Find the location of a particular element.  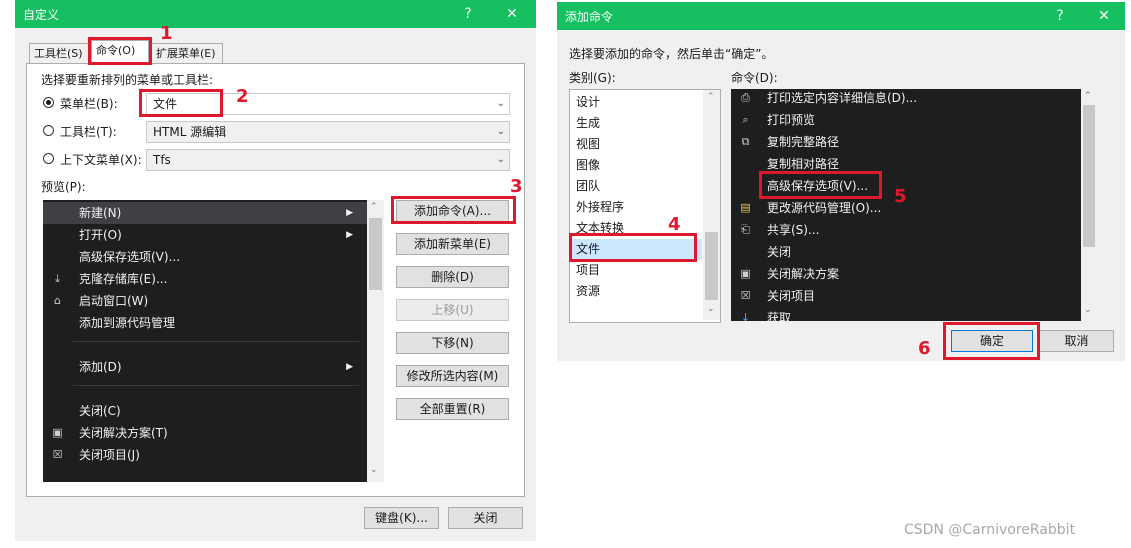

list-item: 关闭(C) is located at coordinates (205, 411).